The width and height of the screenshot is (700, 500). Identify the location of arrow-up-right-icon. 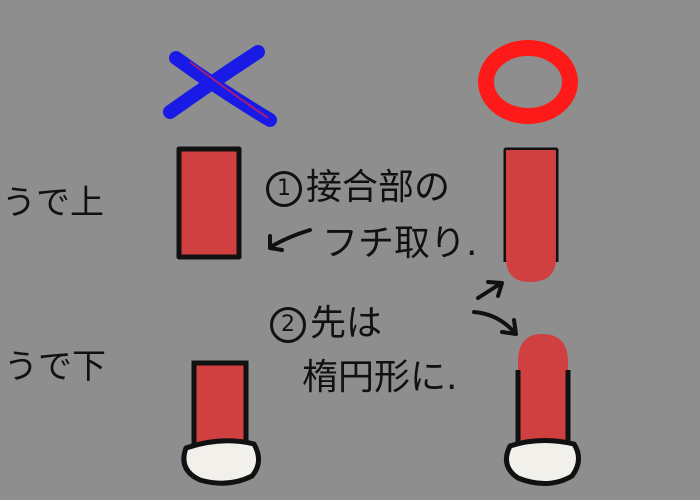
(490, 290).